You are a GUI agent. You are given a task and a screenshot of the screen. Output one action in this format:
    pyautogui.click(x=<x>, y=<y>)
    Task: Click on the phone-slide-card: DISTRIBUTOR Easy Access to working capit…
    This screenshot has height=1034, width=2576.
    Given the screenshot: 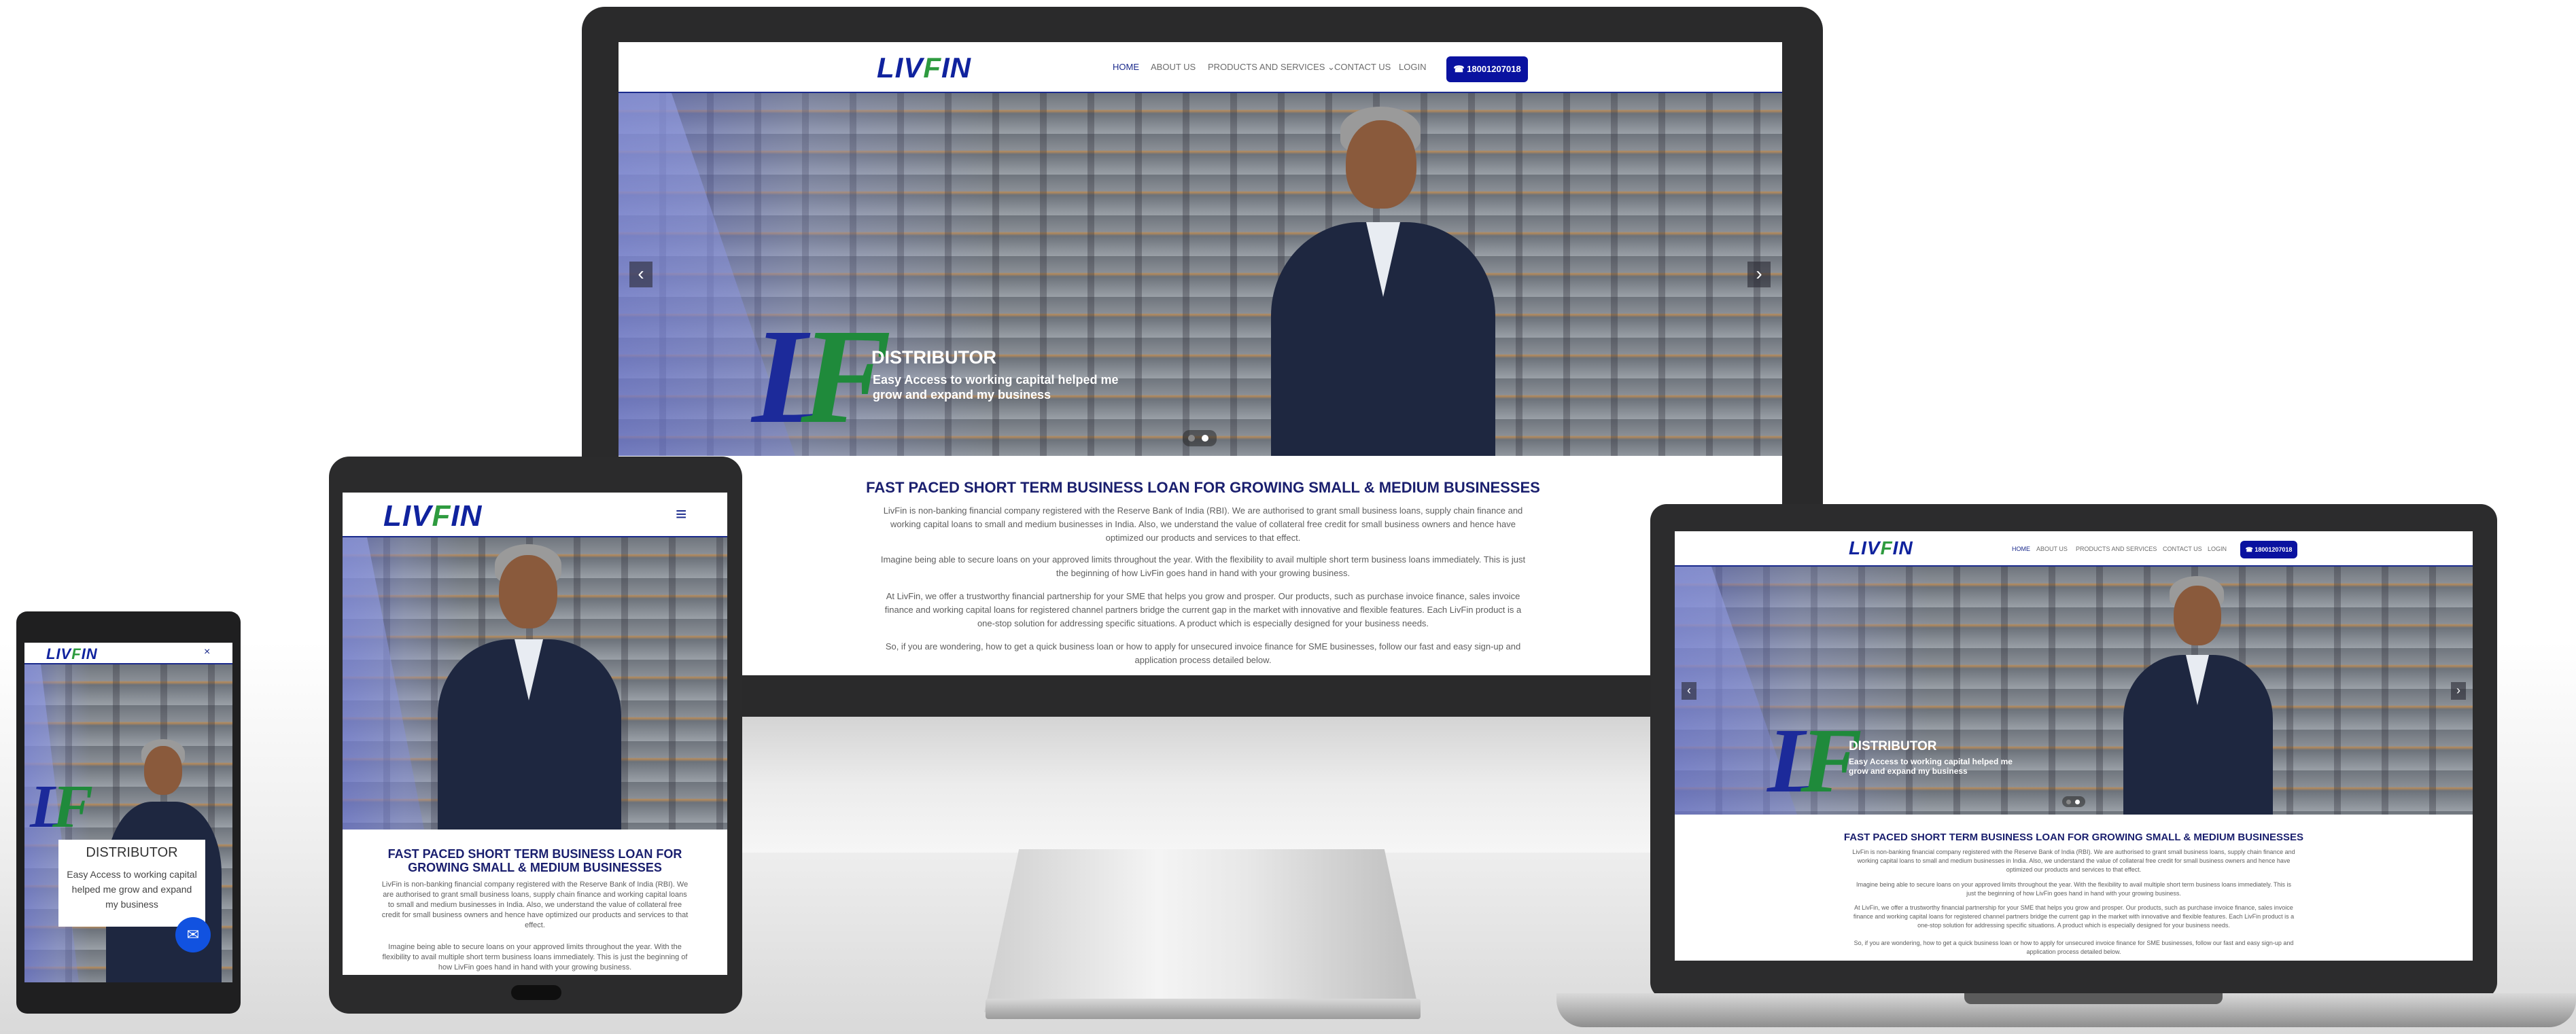 What is the action you would take?
    pyautogui.click(x=131, y=884)
    